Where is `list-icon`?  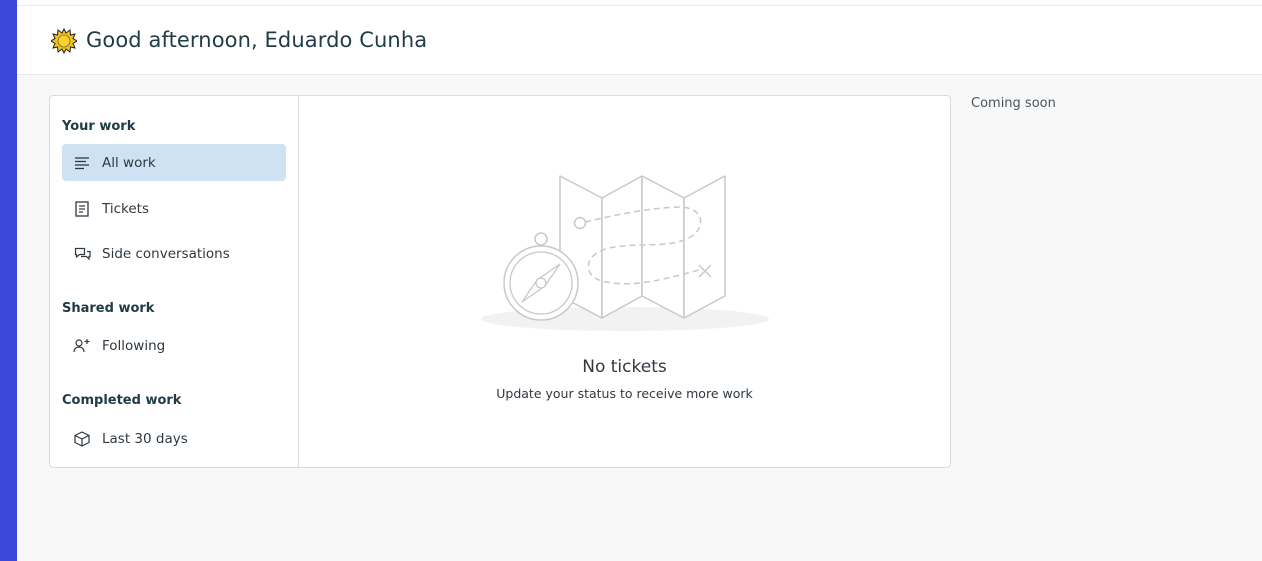 list-icon is located at coordinates (82, 163).